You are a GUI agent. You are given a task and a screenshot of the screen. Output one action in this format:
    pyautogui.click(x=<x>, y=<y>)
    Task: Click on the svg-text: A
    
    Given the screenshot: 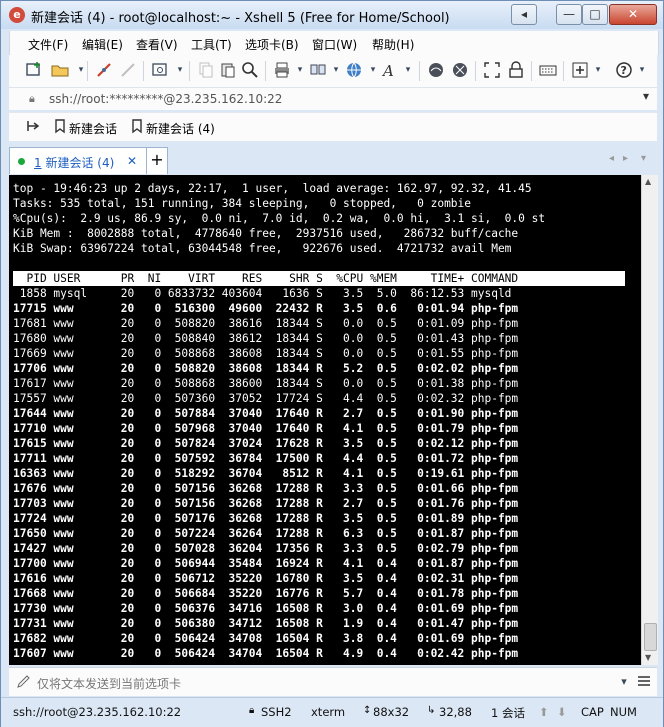 What is the action you would take?
    pyautogui.click(x=387, y=70)
    